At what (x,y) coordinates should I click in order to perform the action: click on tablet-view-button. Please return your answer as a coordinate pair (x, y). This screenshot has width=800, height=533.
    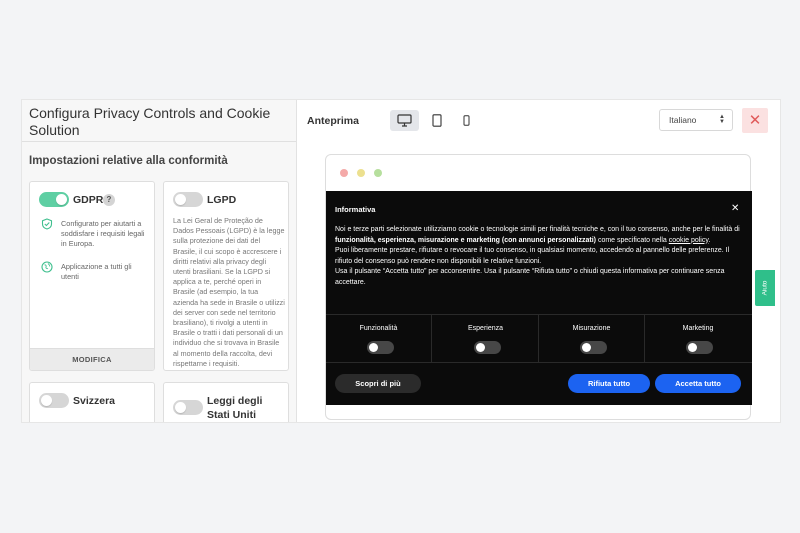
    Looking at the image, I should click on (436, 120).